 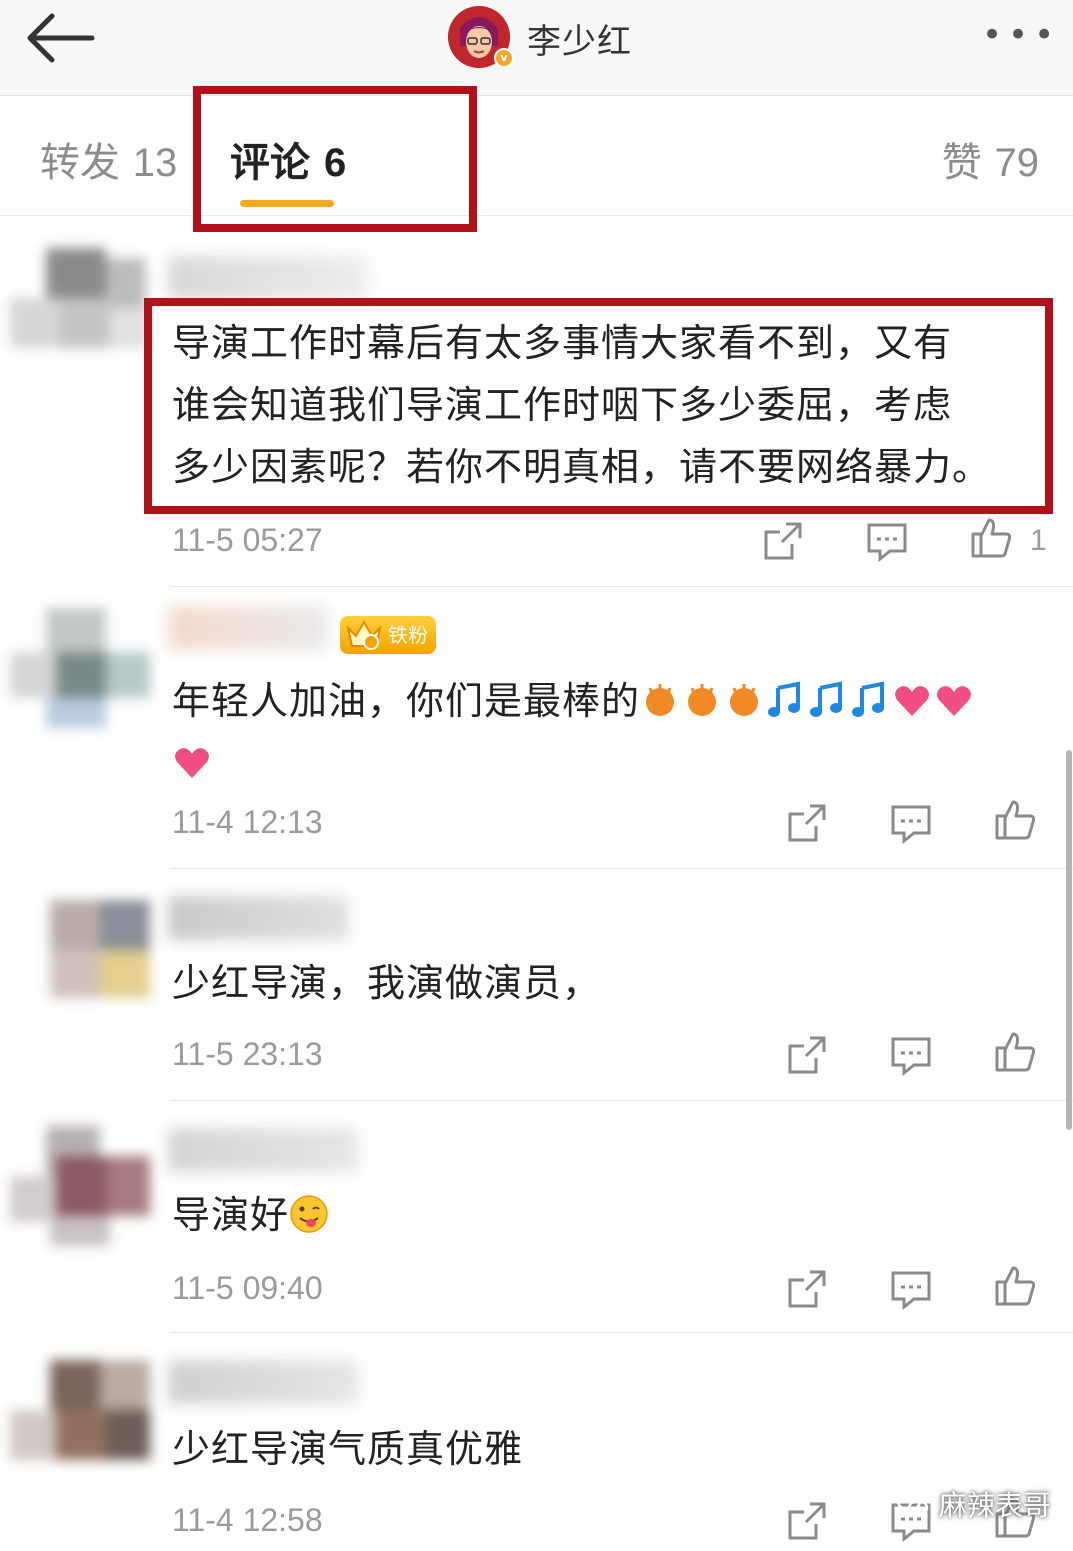 I want to click on comment-time: 11-4 12:58, so click(x=247, y=1520).